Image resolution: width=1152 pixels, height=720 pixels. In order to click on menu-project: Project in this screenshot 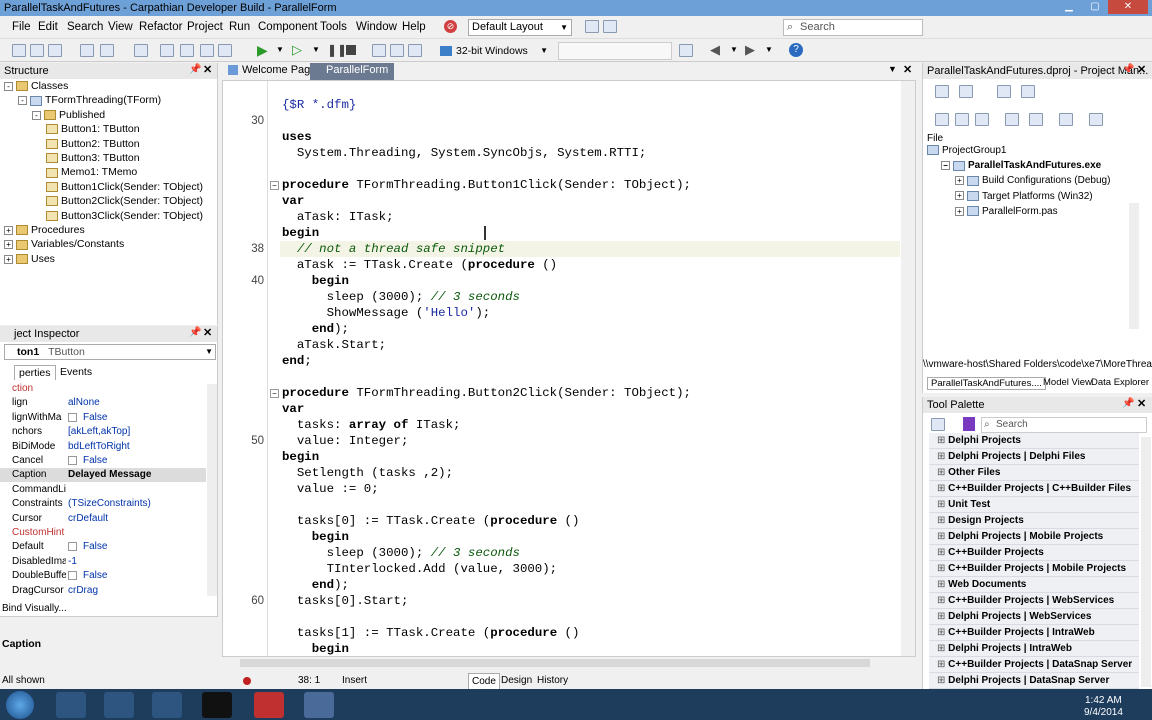, I will do `click(205, 27)`.